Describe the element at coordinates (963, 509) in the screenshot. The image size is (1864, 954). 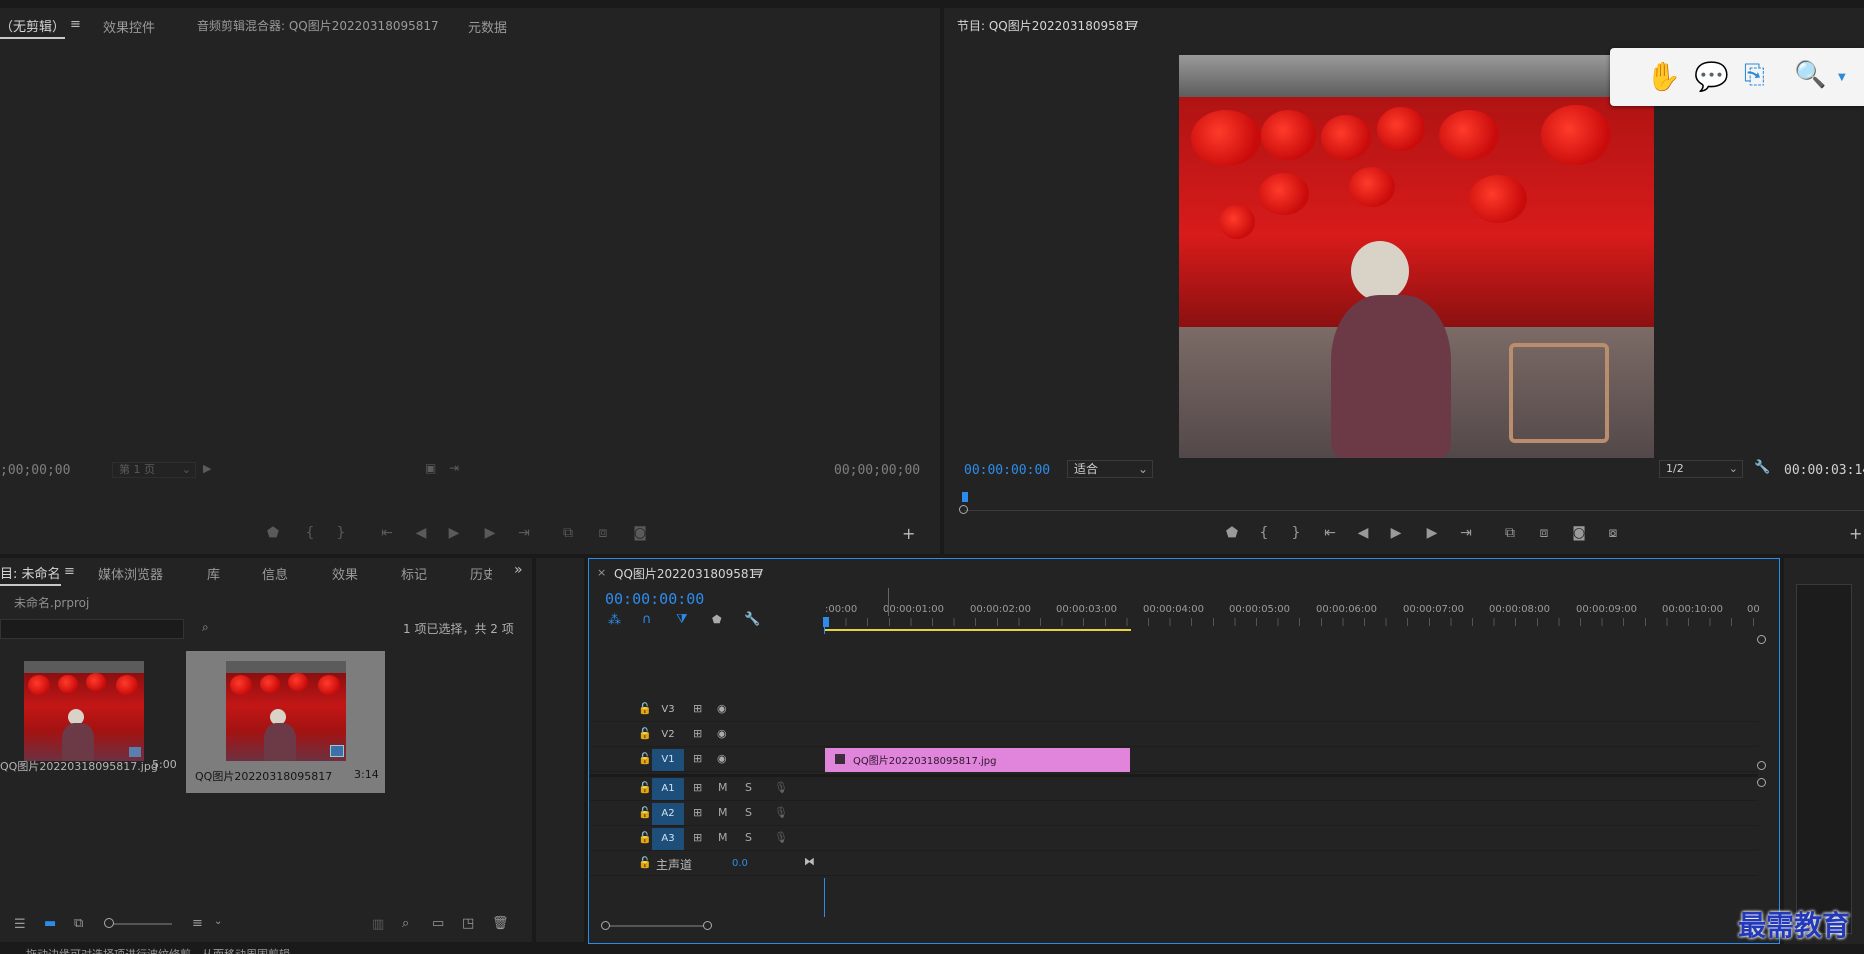
I see `playhead-circle` at that location.